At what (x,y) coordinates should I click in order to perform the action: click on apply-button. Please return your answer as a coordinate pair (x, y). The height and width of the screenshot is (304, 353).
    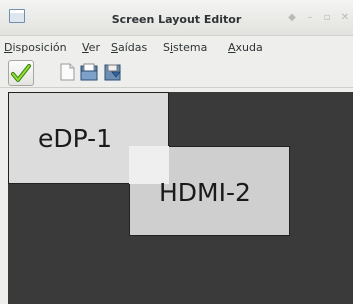
    Looking at the image, I should click on (21, 73).